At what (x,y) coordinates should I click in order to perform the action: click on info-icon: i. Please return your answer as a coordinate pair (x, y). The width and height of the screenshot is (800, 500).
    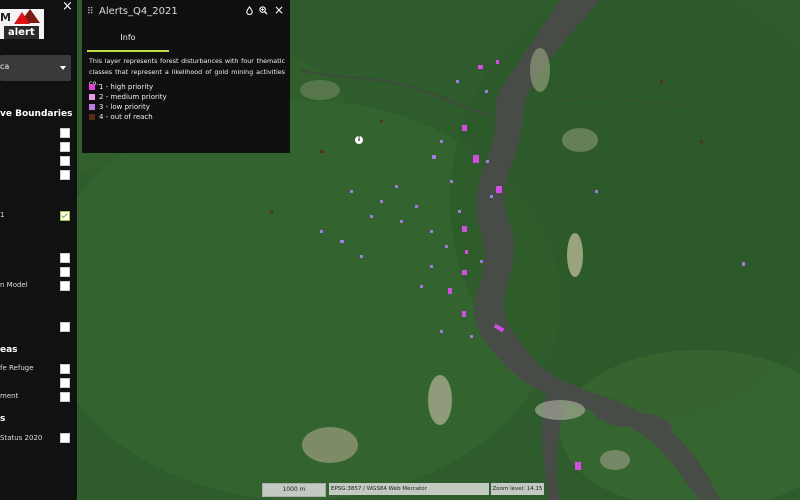
    Looking at the image, I should click on (359, 140).